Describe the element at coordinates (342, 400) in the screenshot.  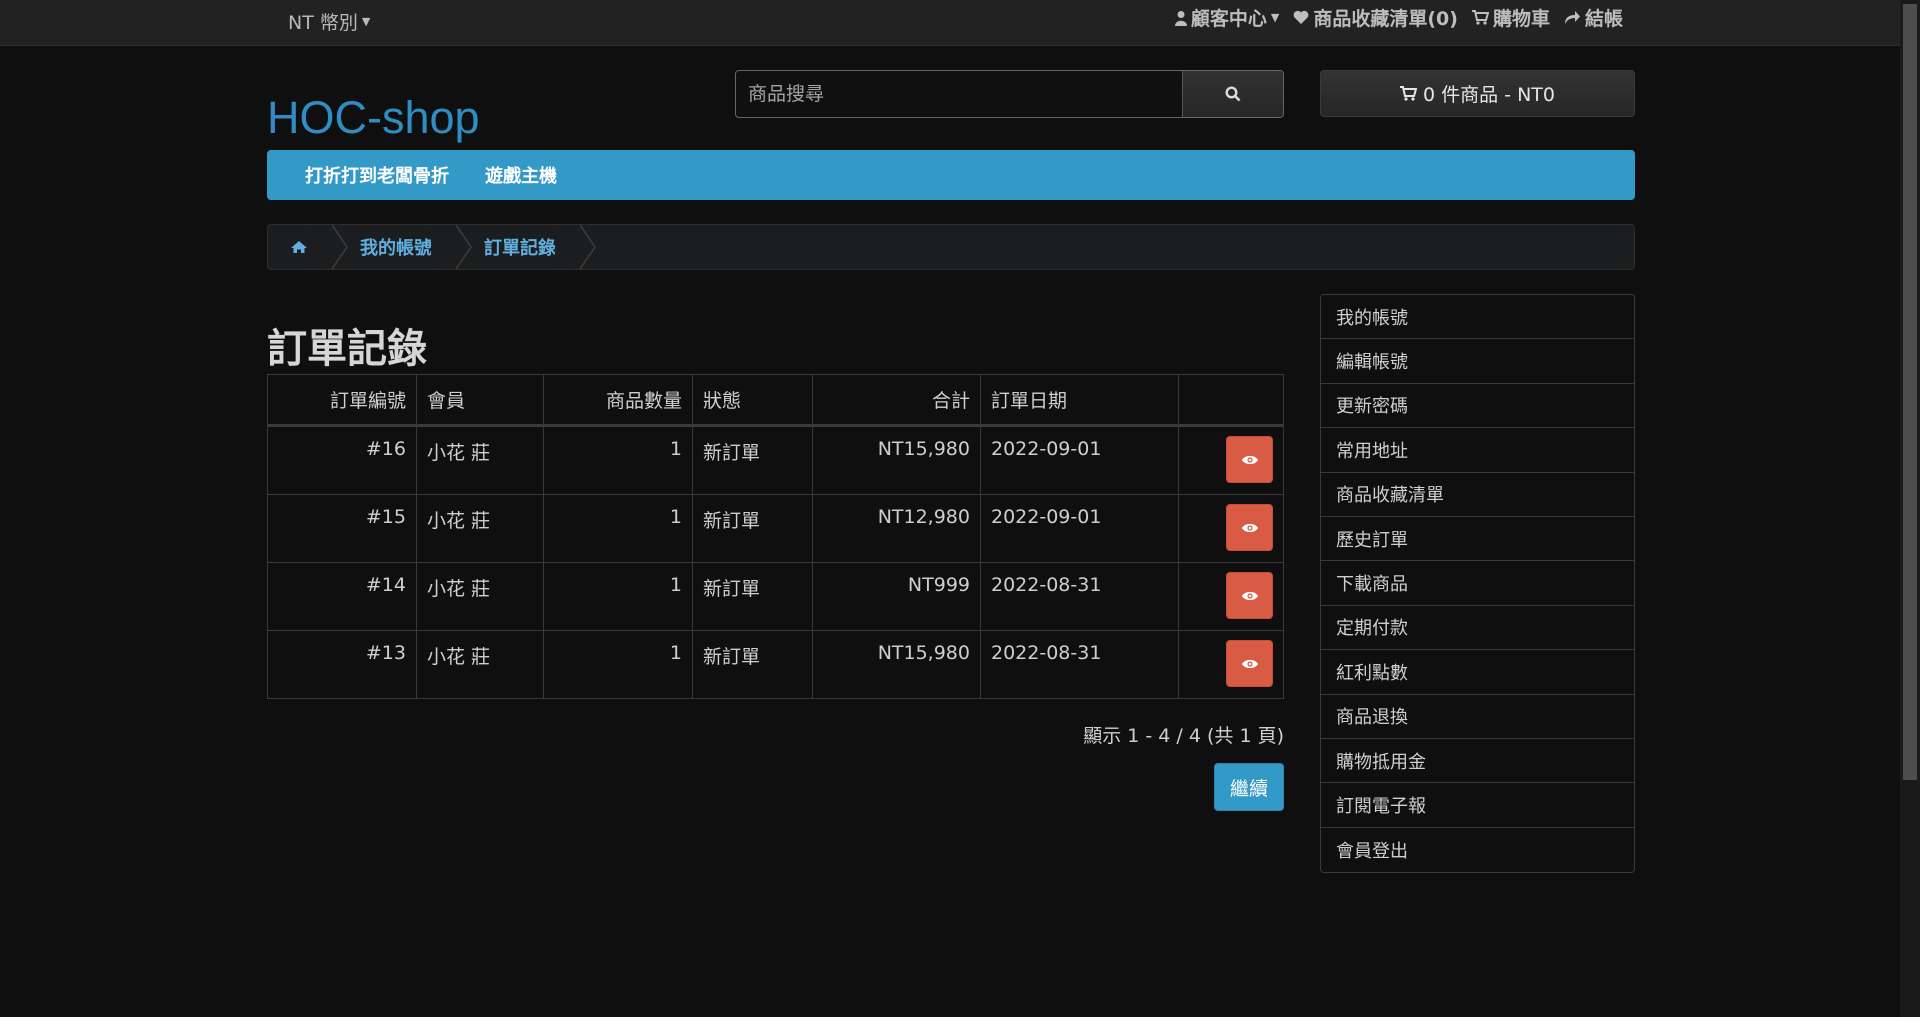
I see `col-order-id: 訂單編號` at that location.